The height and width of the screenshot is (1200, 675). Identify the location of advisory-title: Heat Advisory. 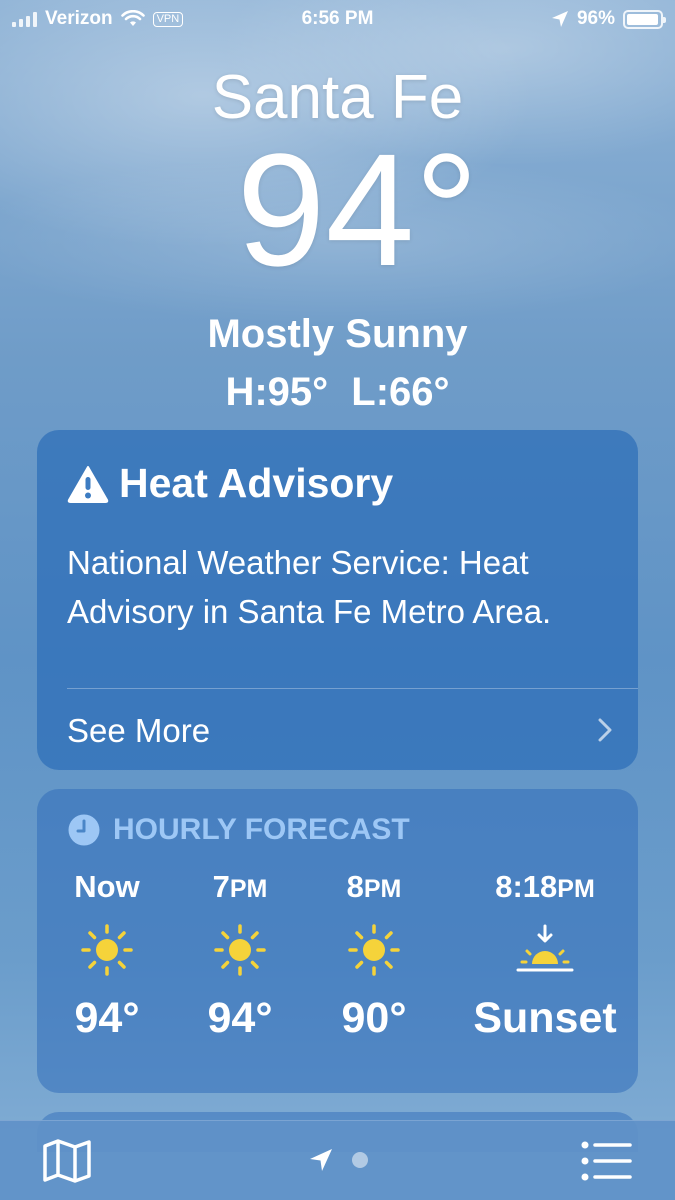
(256, 483).